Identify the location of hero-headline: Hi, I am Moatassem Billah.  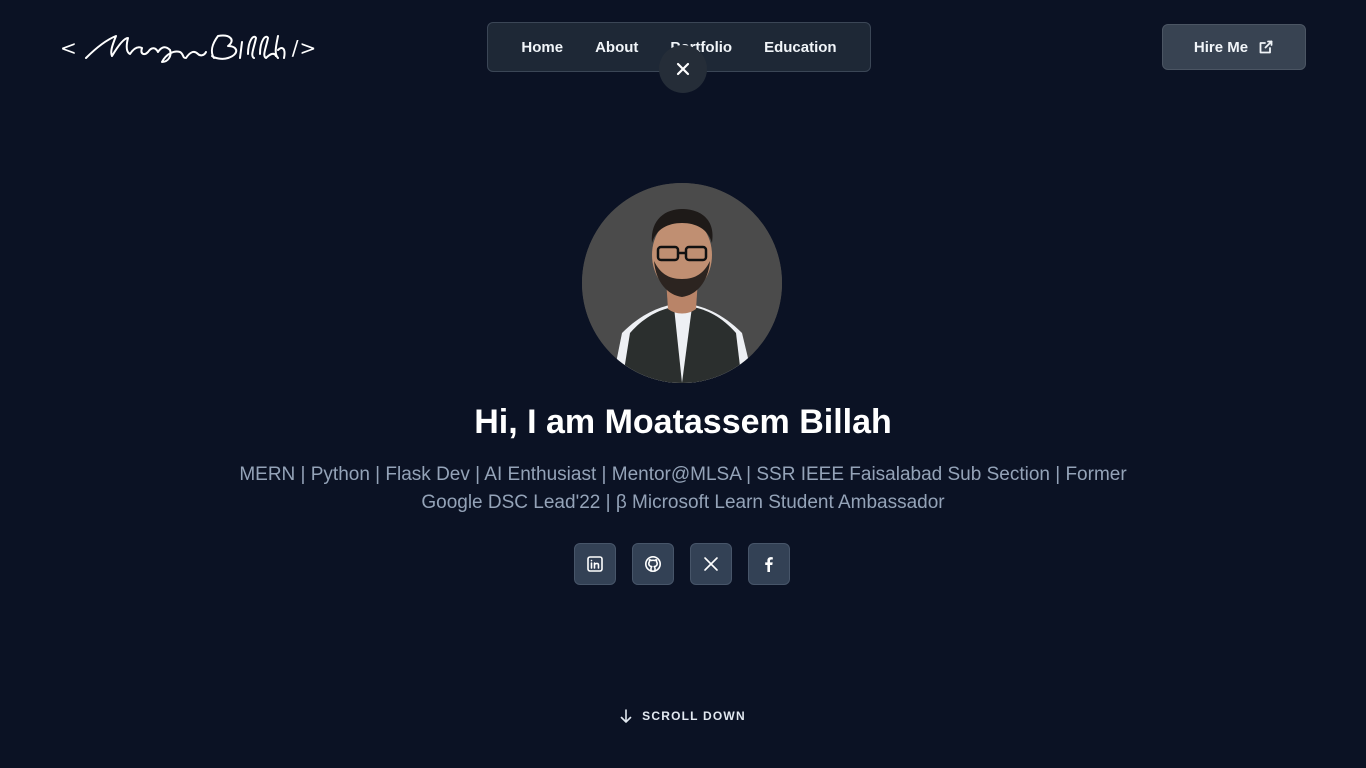
(683, 422).